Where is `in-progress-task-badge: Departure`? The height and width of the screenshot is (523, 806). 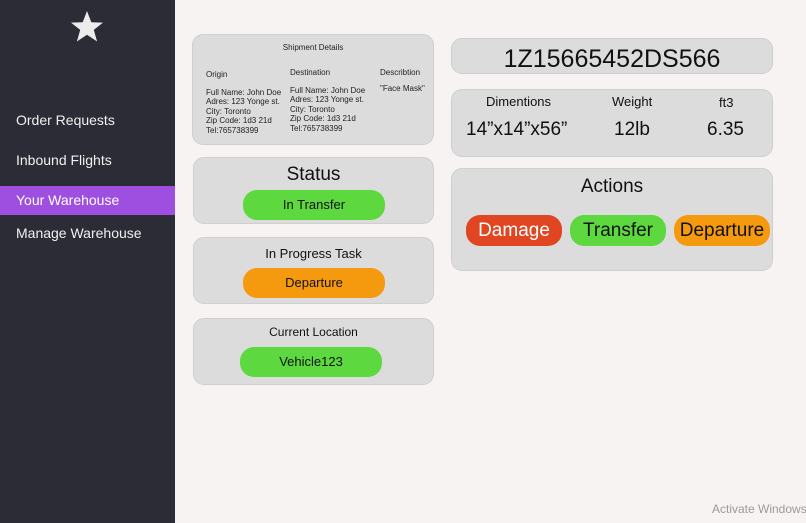
in-progress-task-badge: Departure is located at coordinates (314, 283).